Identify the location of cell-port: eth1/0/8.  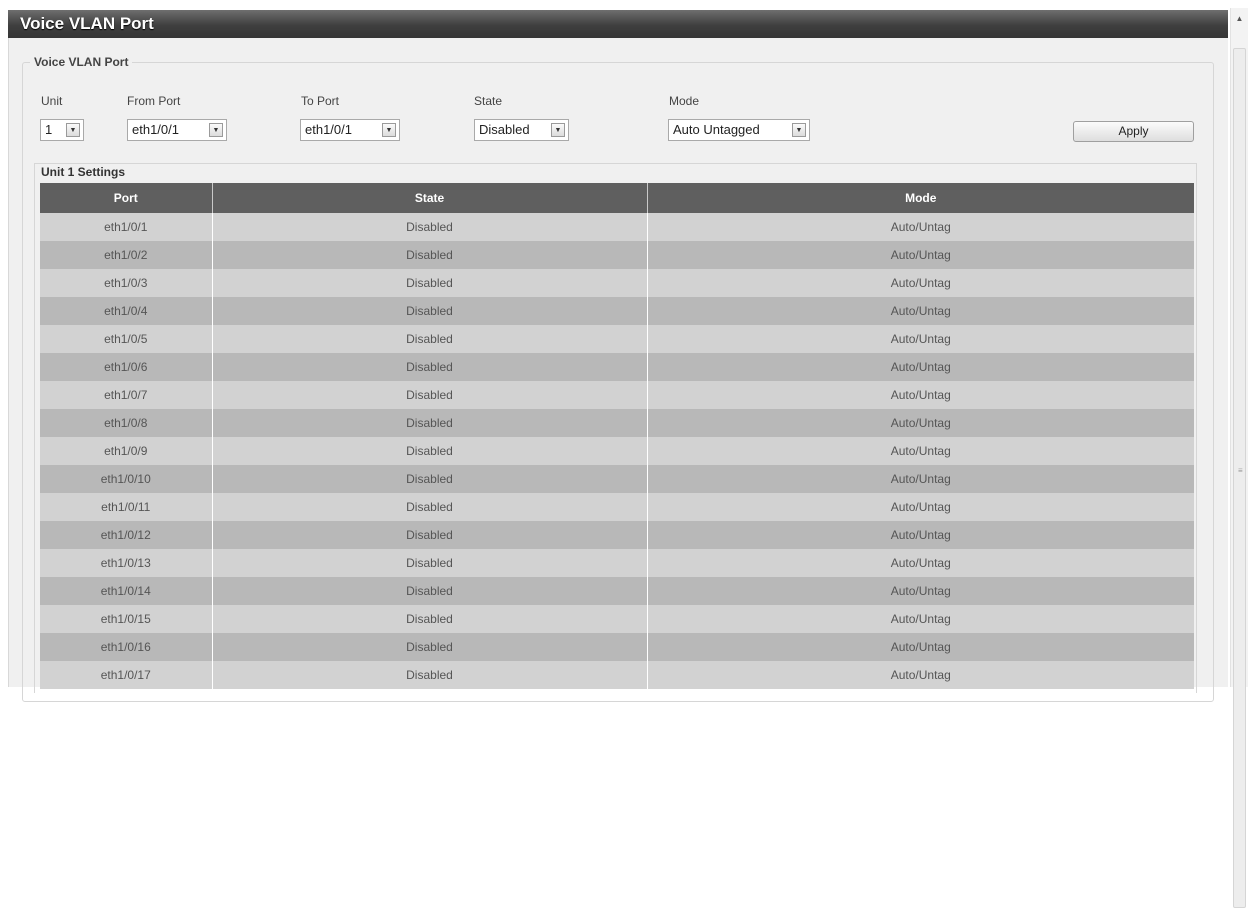
(126, 423).